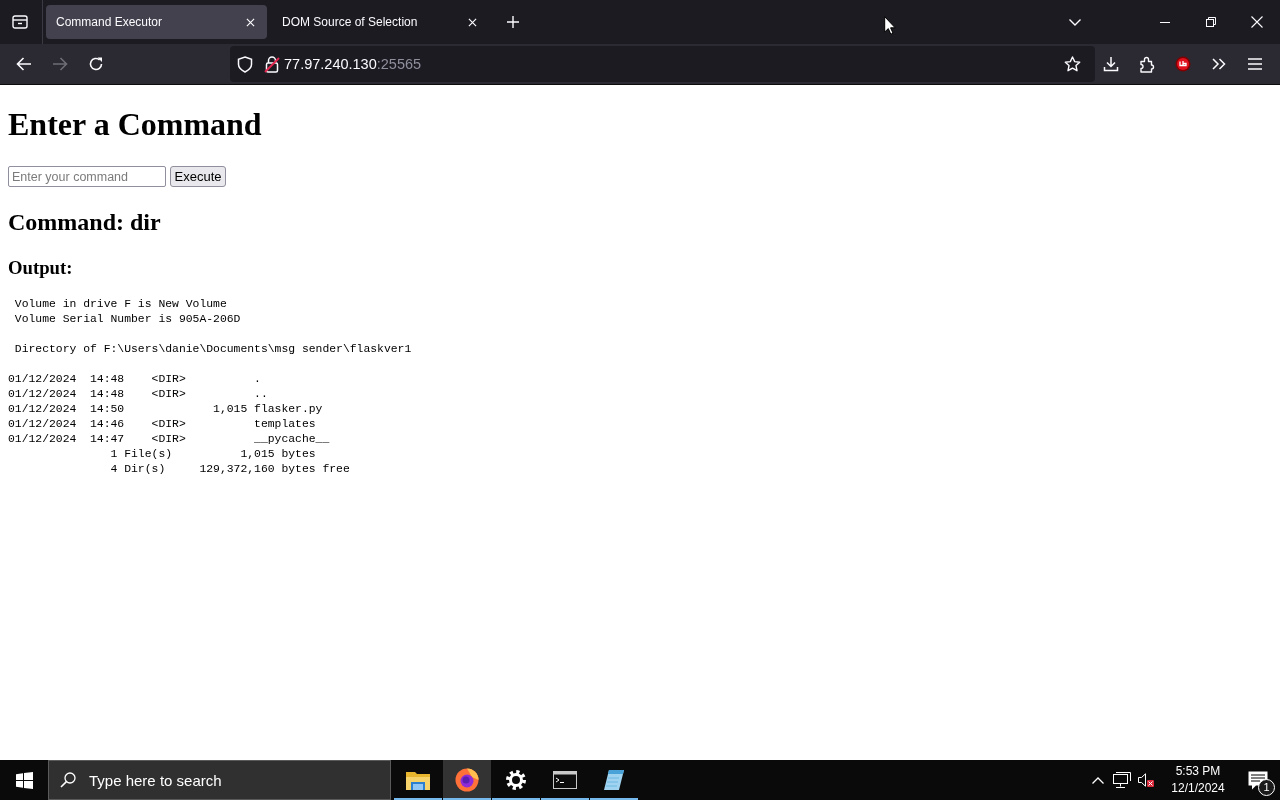  What do you see at coordinates (378, 22) in the screenshot?
I see `browser-tab: DOM Source of Selection` at bounding box center [378, 22].